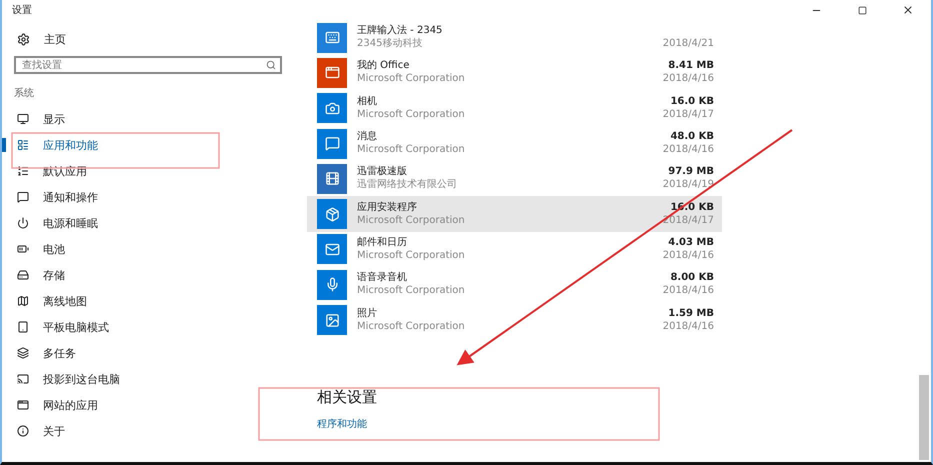 This screenshot has width=933, height=465. What do you see at coordinates (347, 397) in the screenshot?
I see `related-settings-heading: 相关设置` at bounding box center [347, 397].